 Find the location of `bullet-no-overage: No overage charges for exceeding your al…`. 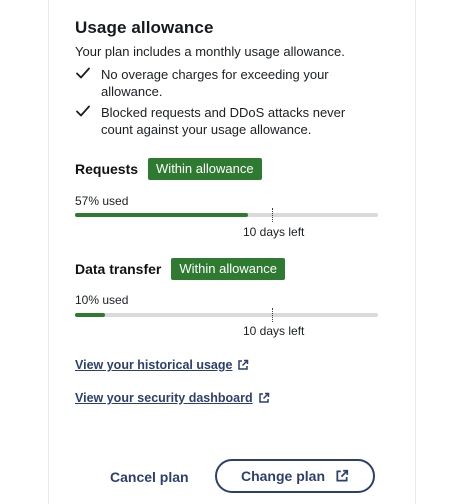

bullet-no-overage: No overage charges for exceeding your al… is located at coordinates (225, 83).